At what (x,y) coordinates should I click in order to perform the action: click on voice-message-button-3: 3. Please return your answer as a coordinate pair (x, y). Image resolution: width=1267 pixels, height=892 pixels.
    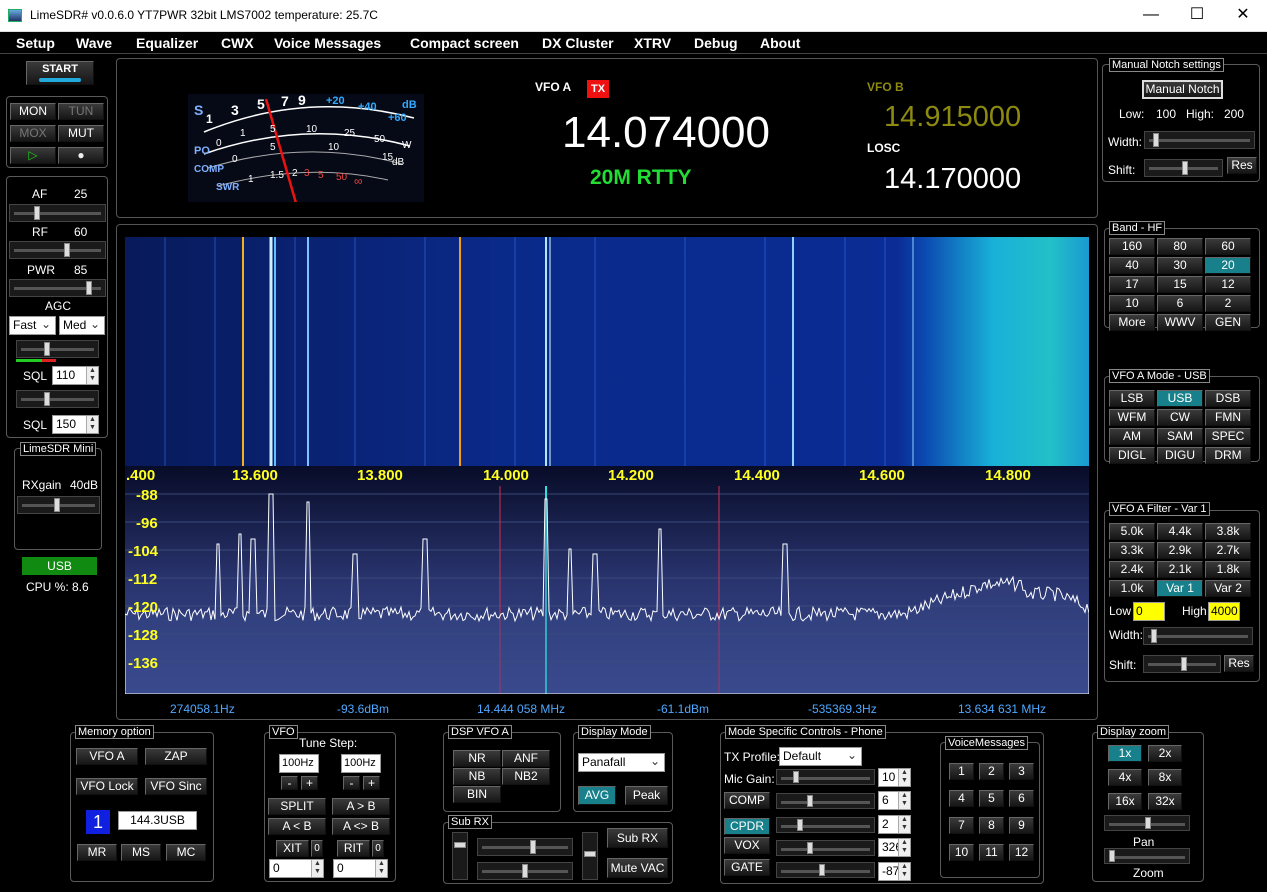
    Looking at the image, I should click on (1021, 771).